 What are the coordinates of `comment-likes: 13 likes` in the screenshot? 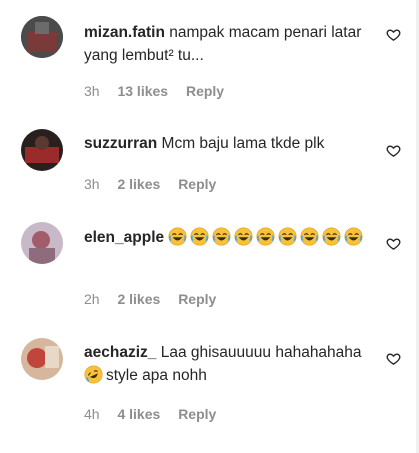 It's located at (142, 91).